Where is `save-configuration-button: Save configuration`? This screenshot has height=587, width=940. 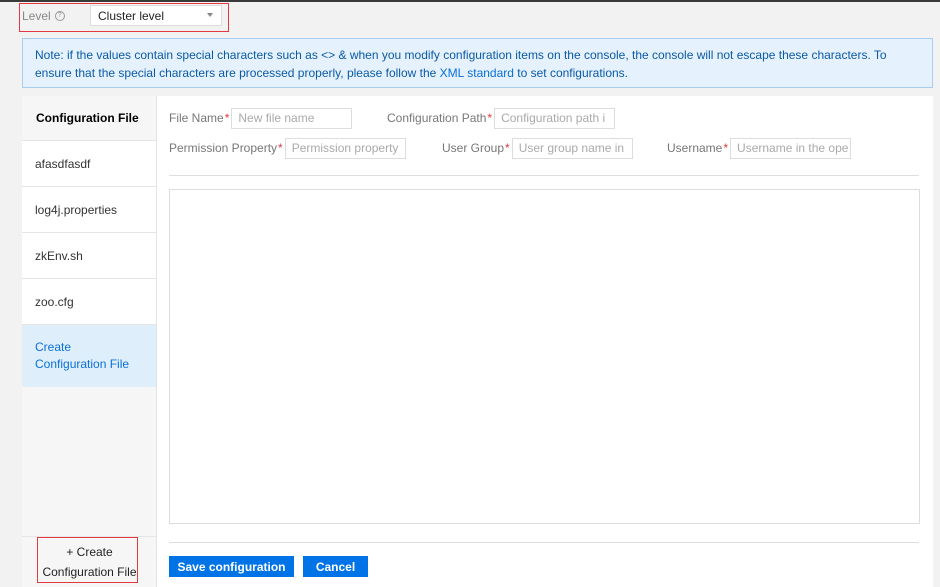 save-configuration-button: Save configuration is located at coordinates (231, 566).